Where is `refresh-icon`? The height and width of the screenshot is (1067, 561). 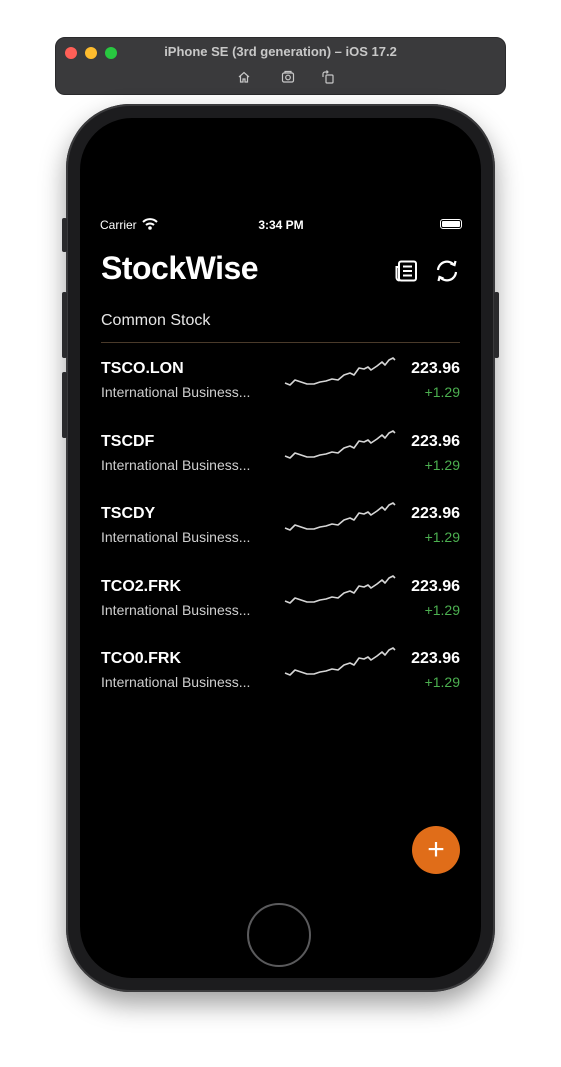
refresh-icon is located at coordinates (447, 271).